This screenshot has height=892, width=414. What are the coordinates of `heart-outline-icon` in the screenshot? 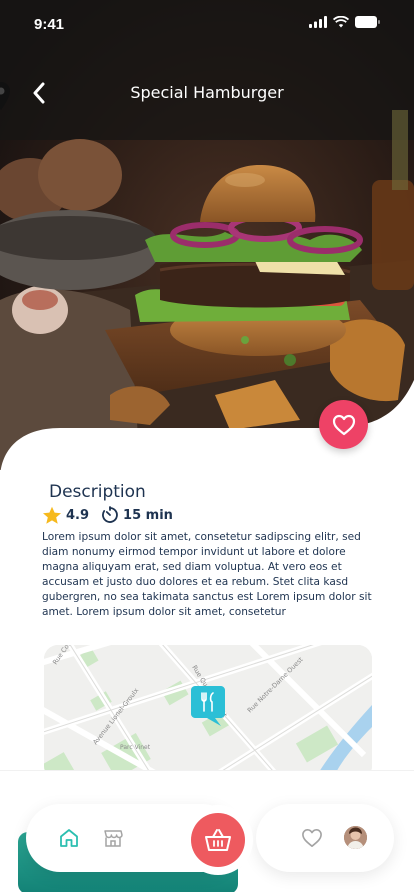 It's located at (312, 838).